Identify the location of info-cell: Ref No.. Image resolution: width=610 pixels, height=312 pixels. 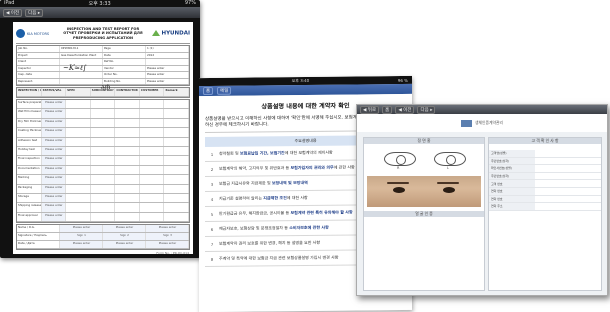
(124, 62).